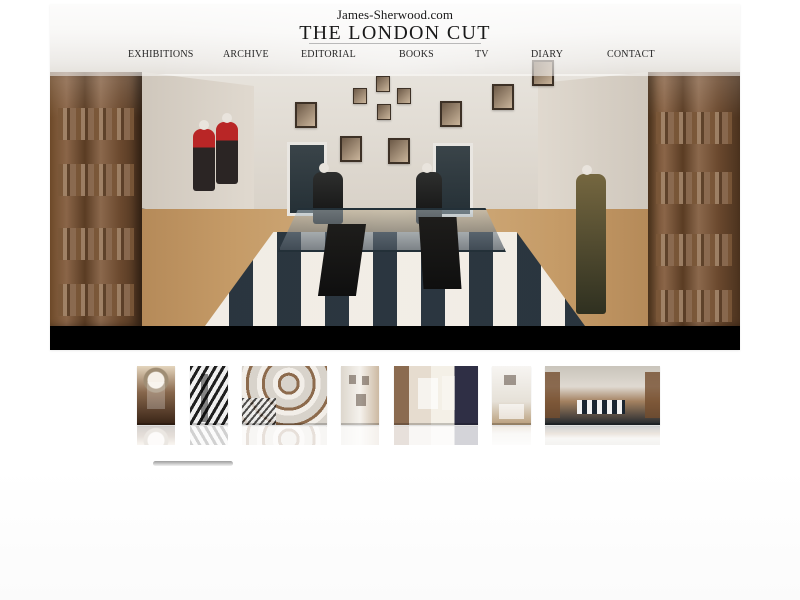 The image size is (800, 600). I want to click on thumbnail-interior, so click(360, 395).